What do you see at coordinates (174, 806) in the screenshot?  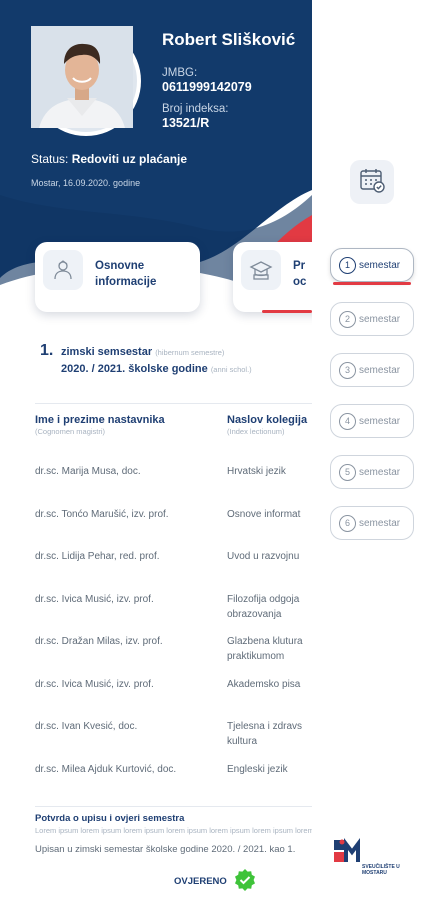 I see `table-bottom-divider` at bounding box center [174, 806].